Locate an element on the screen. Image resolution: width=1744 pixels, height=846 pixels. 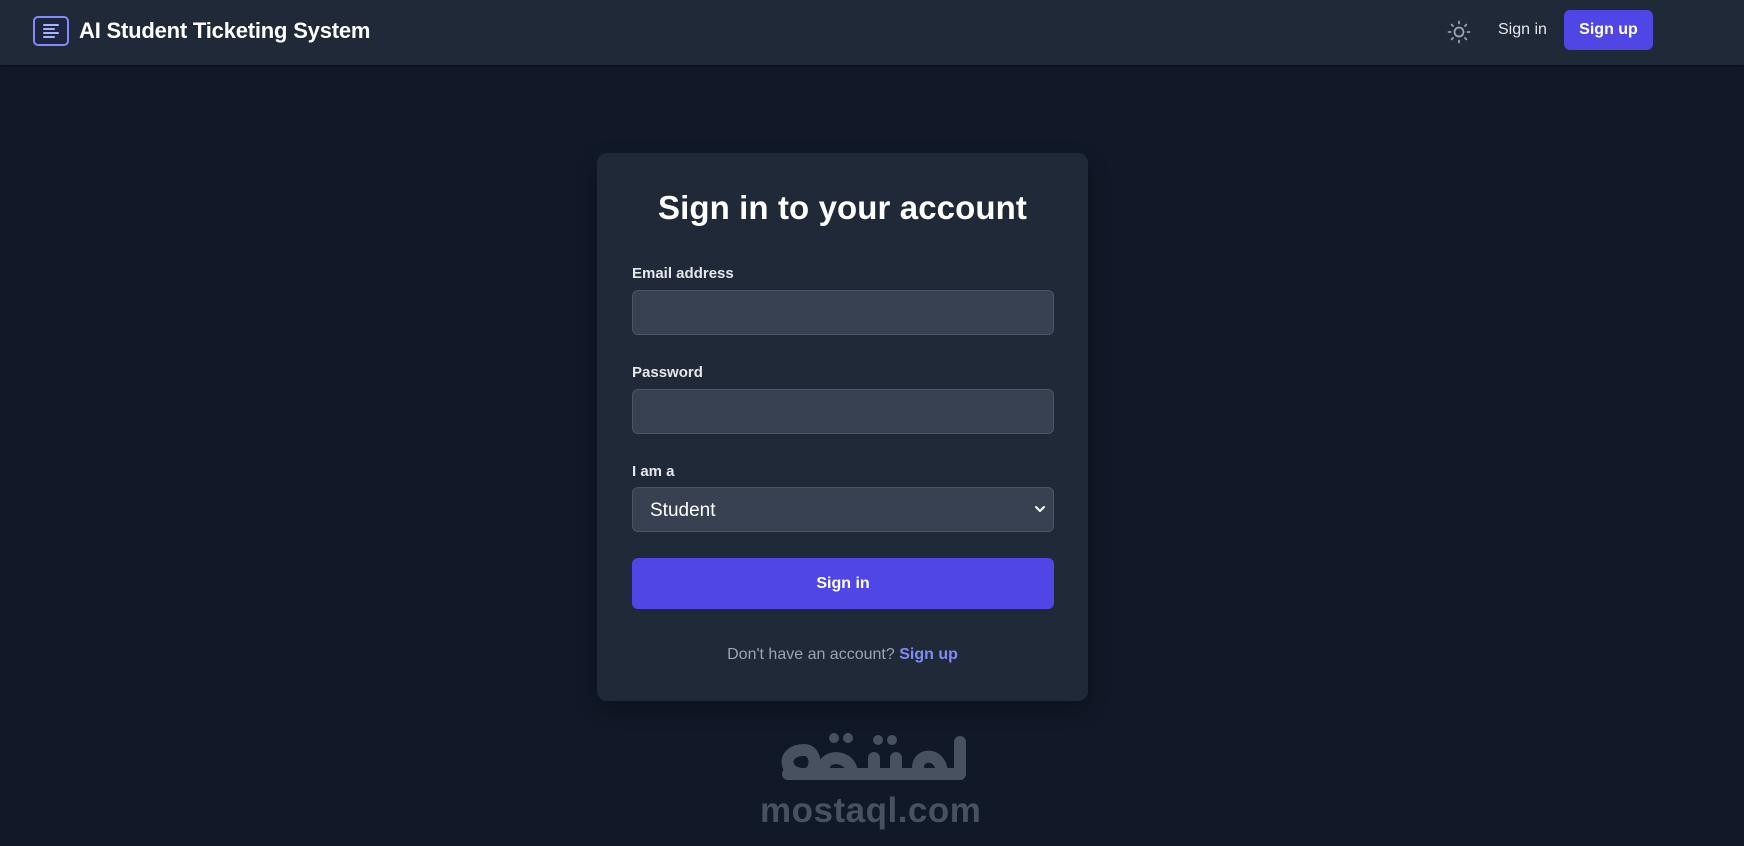
role-select-value: Student is located at coordinates (683, 510).